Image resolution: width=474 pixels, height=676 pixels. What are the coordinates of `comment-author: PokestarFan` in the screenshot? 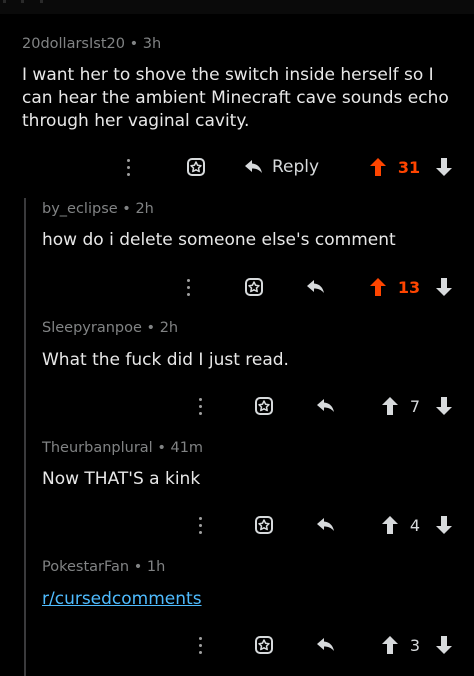 It's located at (85, 567).